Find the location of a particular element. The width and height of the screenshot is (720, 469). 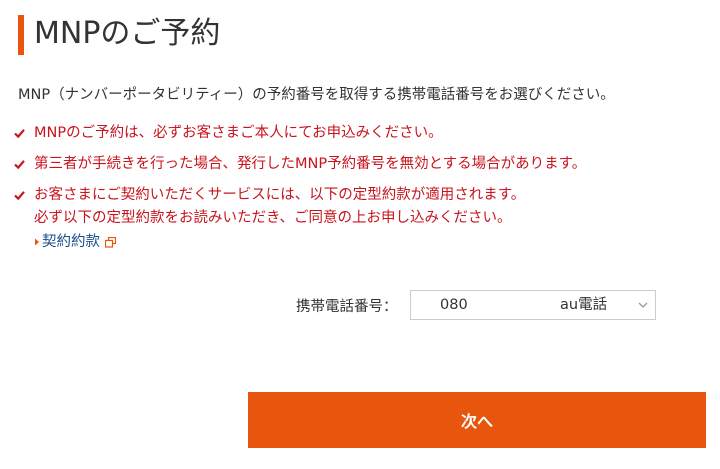

note-item-self-apply: MNPのご予約は、必ずお客さまご本人にてお申込みください。 is located at coordinates (300, 133).